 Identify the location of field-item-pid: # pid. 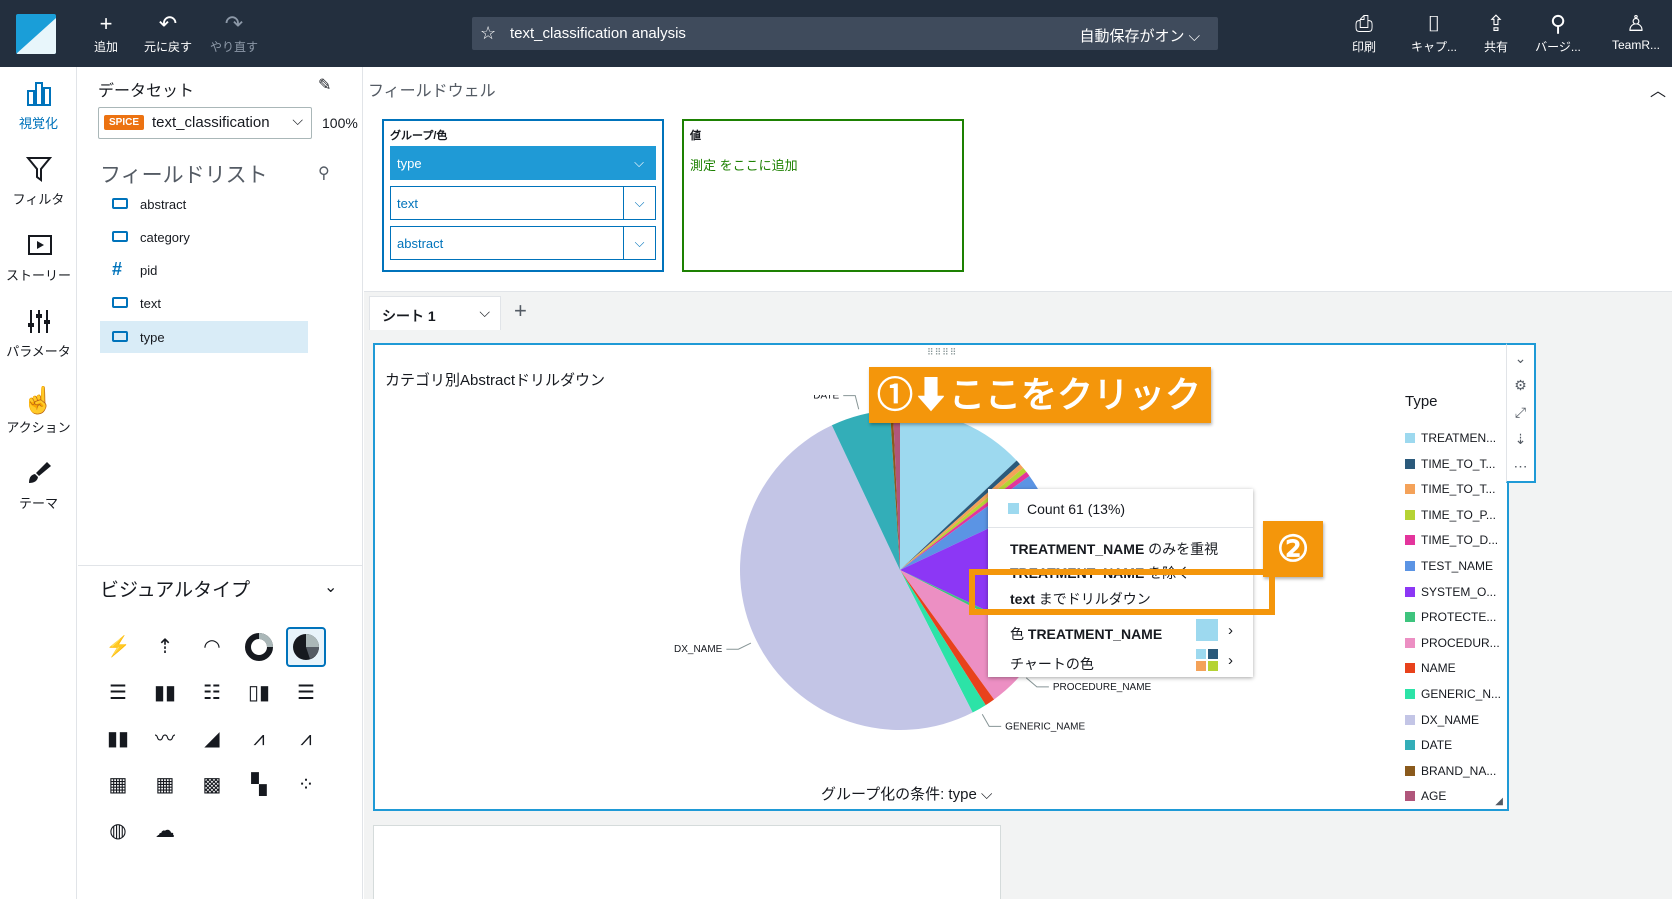
(204, 270).